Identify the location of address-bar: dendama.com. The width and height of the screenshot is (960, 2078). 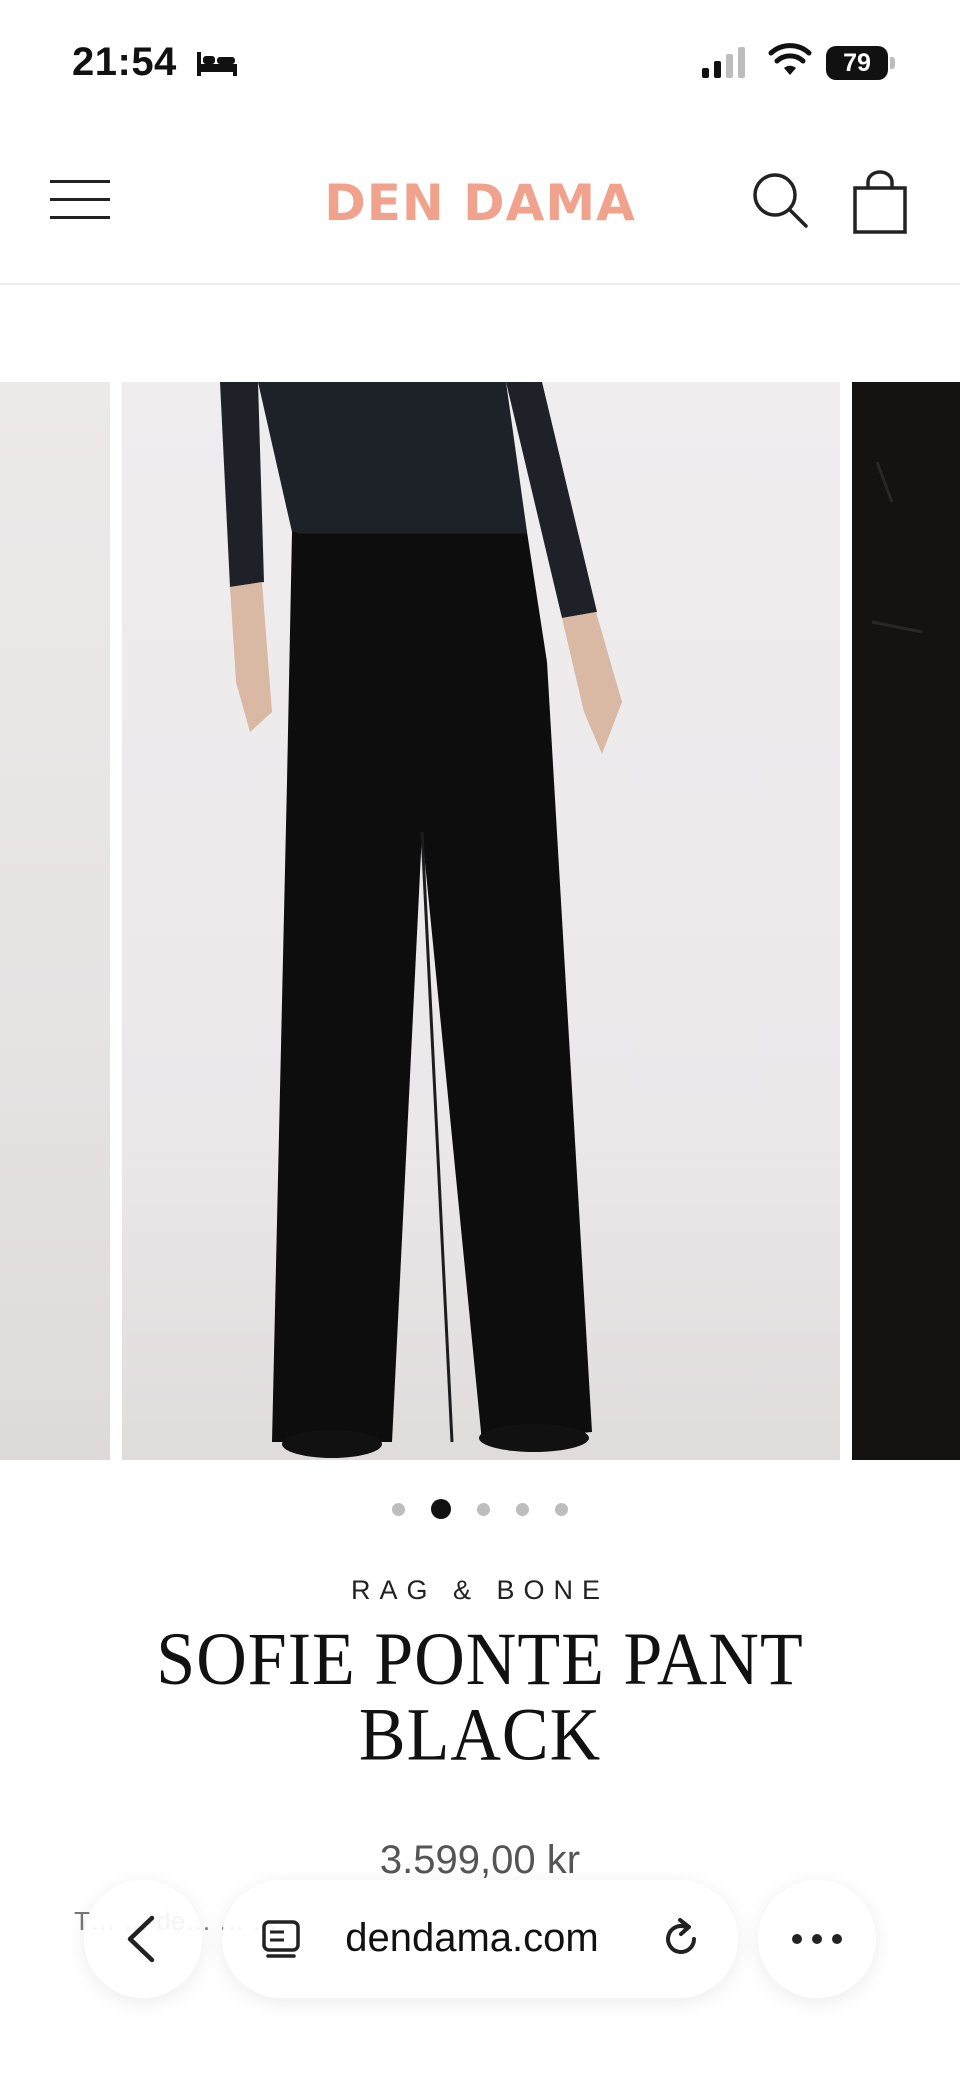
(480, 1939).